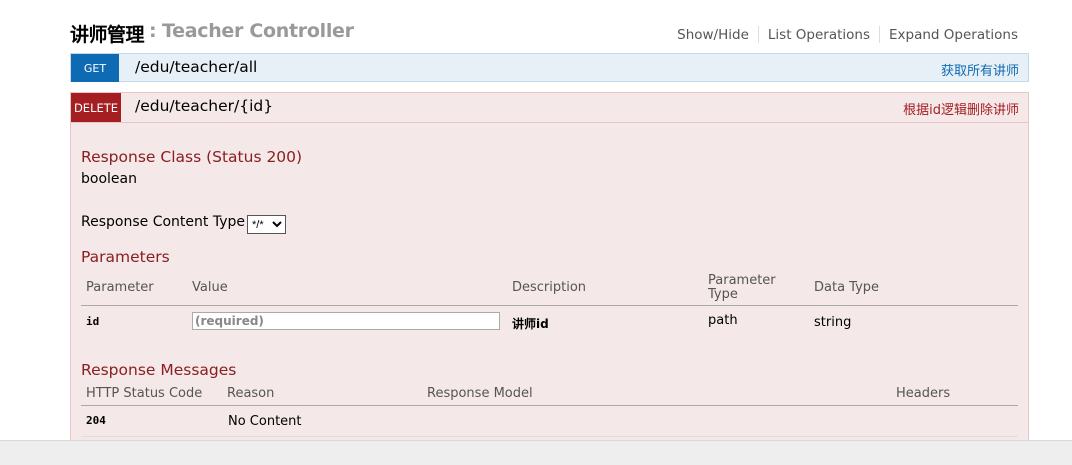  I want to click on col-response-model: Response Model, so click(480, 393).